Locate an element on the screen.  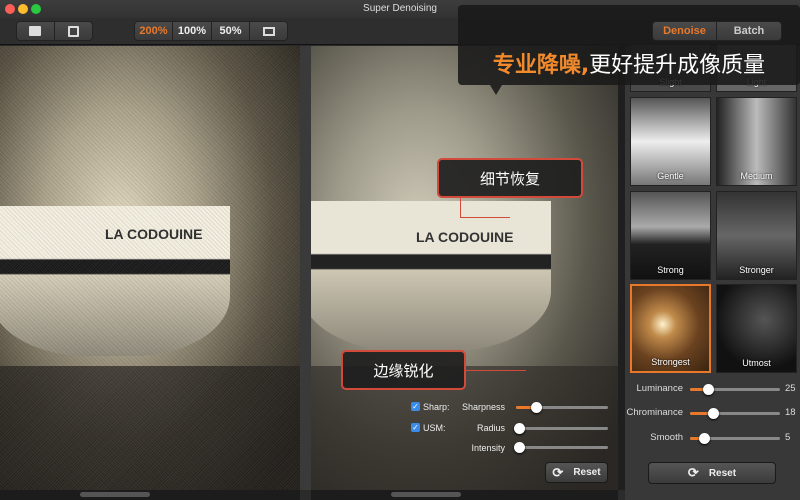
preset-label: Strongest is located at coordinates (670, 362).